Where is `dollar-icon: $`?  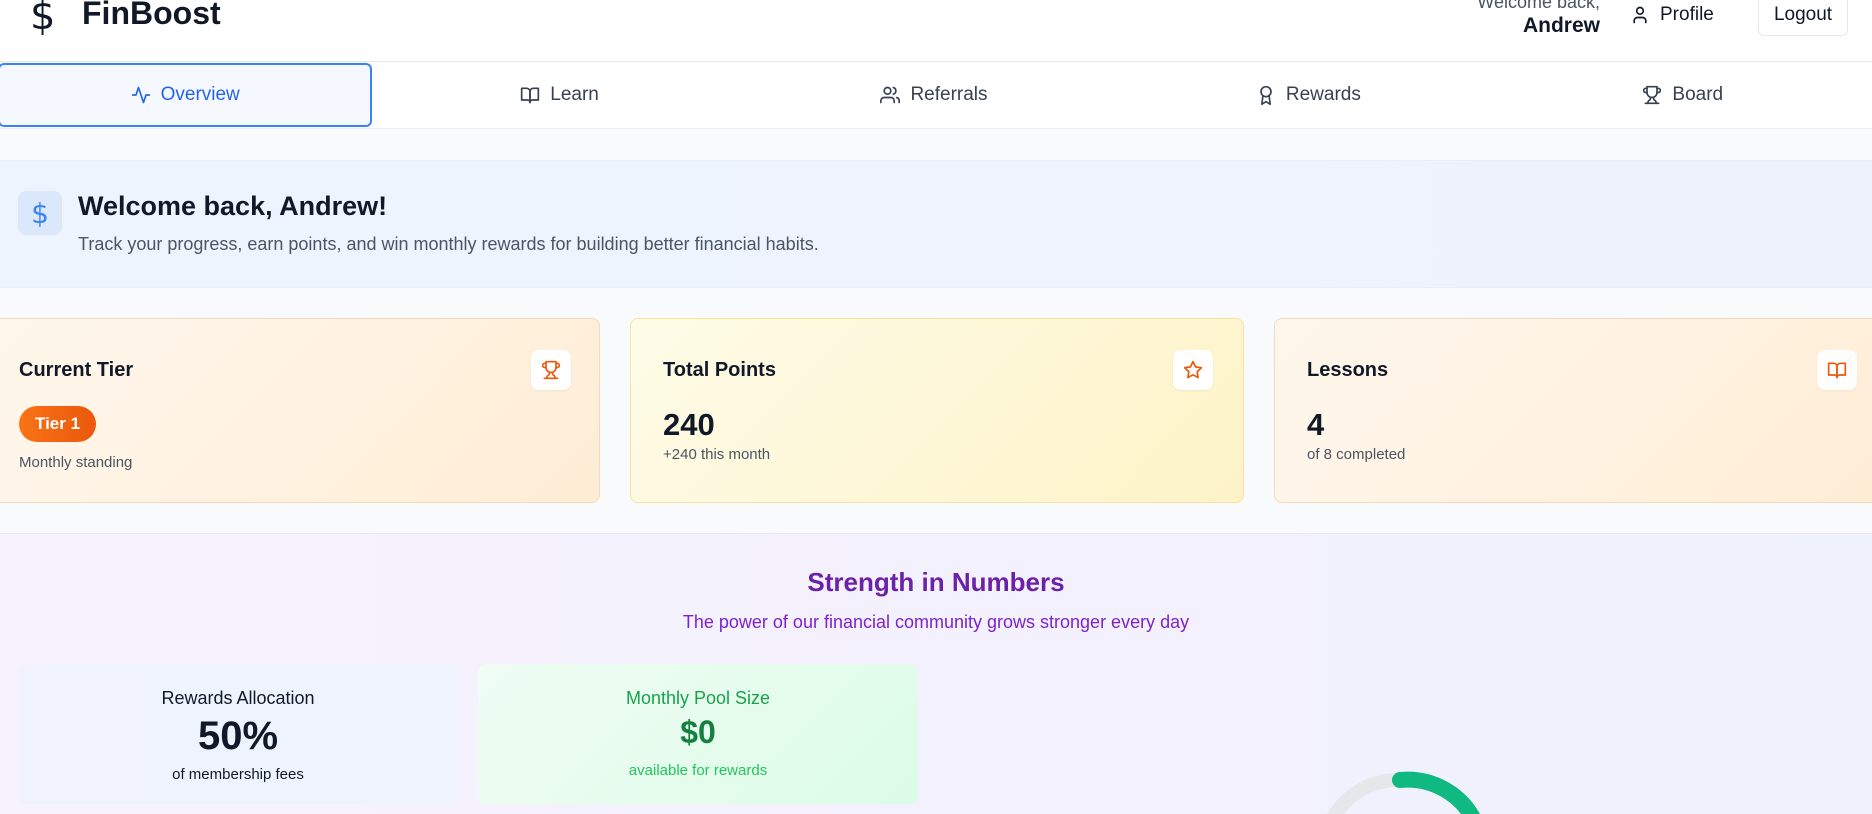 dollar-icon: $ is located at coordinates (40, 213).